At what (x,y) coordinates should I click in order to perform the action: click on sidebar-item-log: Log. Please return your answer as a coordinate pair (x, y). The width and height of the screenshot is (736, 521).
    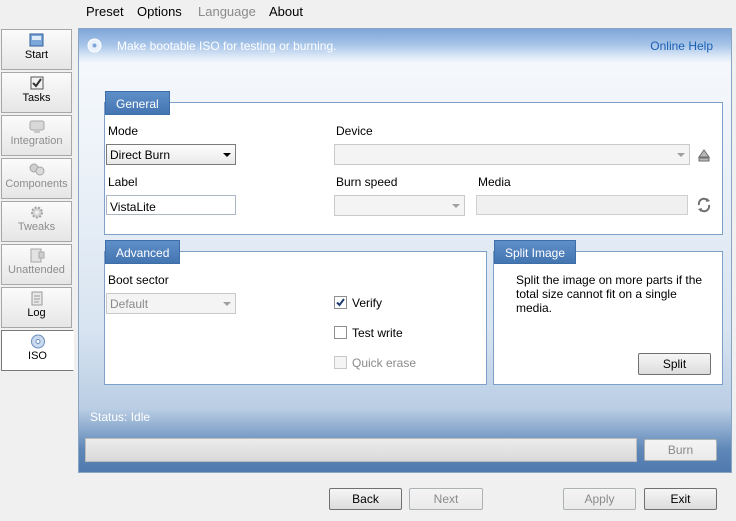
    Looking at the image, I should click on (36, 307).